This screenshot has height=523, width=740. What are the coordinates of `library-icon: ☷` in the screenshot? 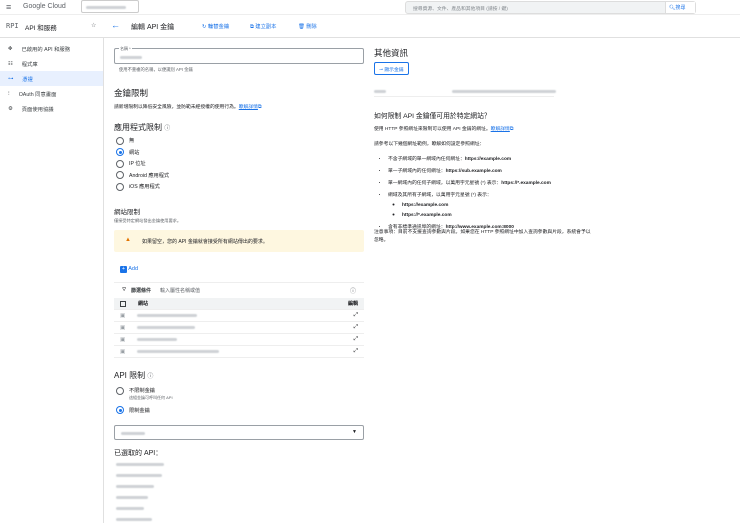 It's located at (10, 63).